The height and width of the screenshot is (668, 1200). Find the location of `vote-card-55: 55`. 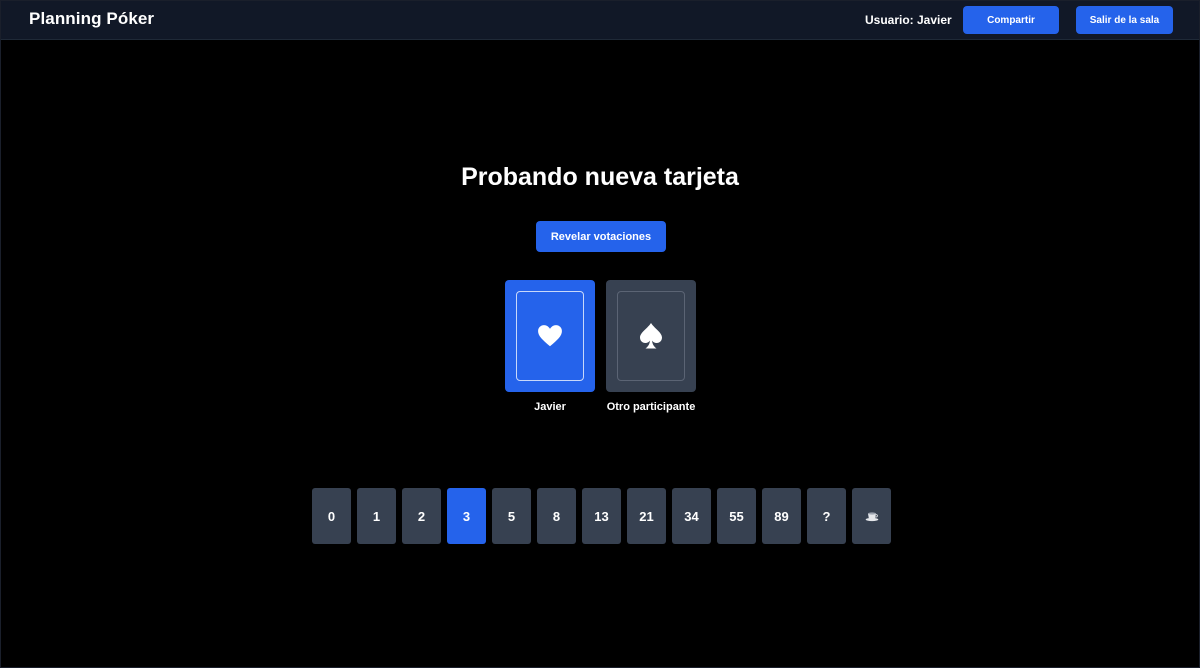

vote-card-55: 55 is located at coordinates (736, 516).